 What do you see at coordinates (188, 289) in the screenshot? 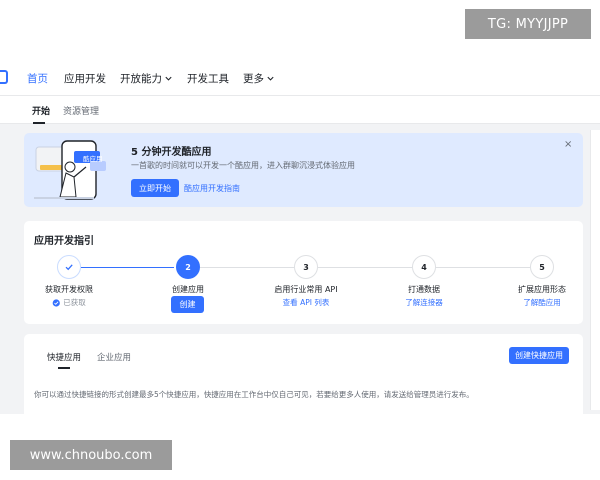
I see `step-2-label: 创建应用` at bounding box center [188, 289].